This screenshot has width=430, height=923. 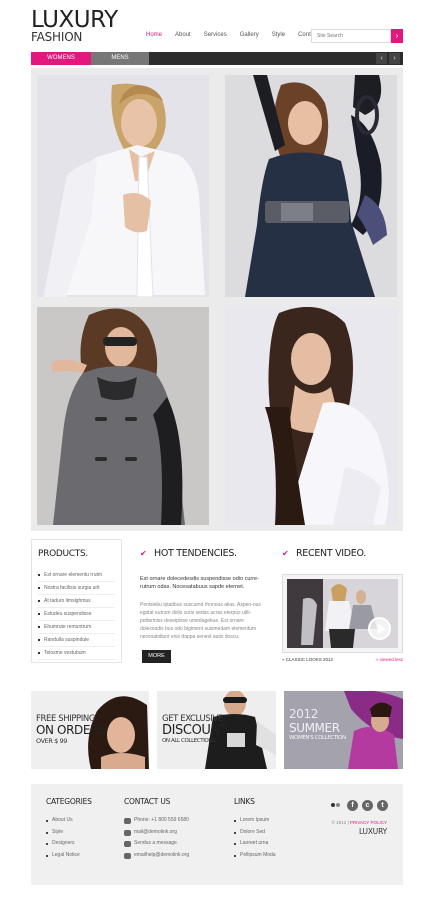 What do you see at coordinates (69, 856) in the screenshot?
I see `footer-link: Legal Notice` at bounding box center [69, 856].